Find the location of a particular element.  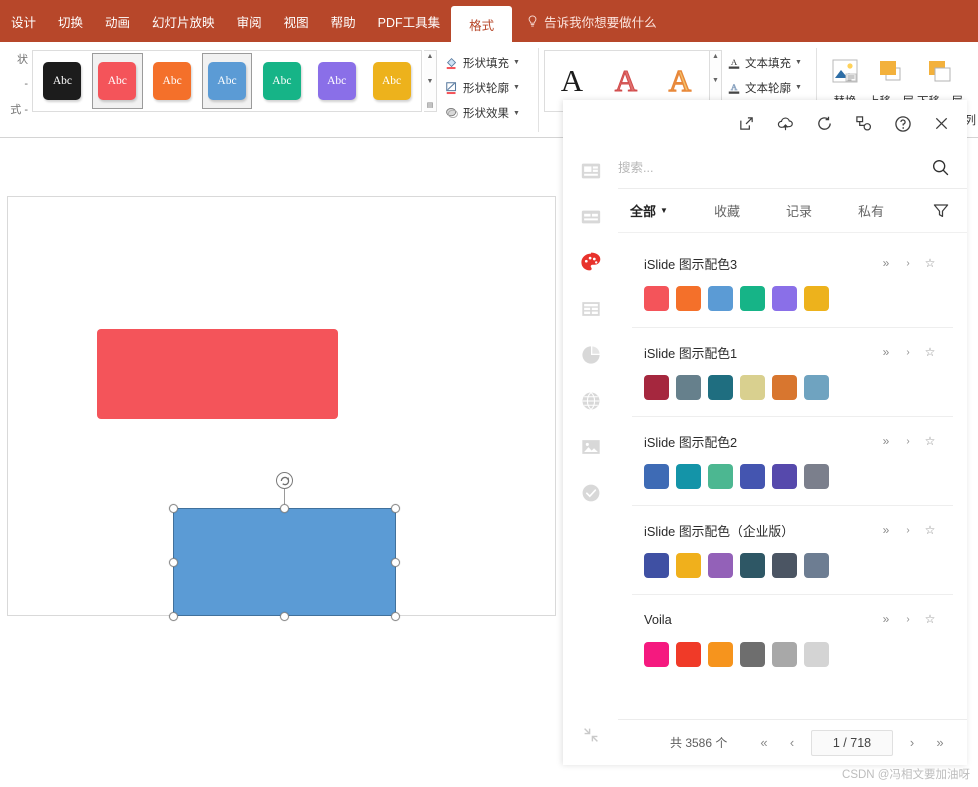

ribbon-tab-transitions: 切换 is located at coordinates (70, 21).